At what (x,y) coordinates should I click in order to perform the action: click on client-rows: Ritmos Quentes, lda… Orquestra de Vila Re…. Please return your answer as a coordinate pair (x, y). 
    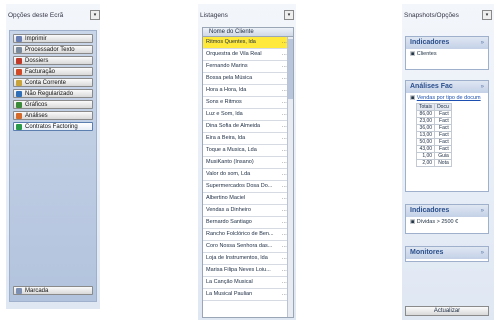
    Looking at the image, I should click on (248, 169).